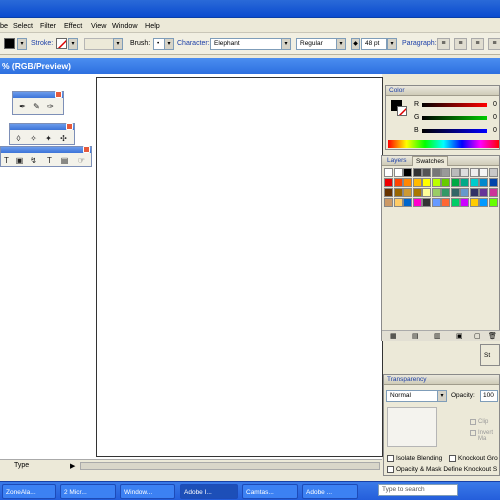 The width and height of the screenshot is (500, 500). What do you see at coordinates (4, 25) in the screenshot?
I see `menu-type: be` at bounding box center [4, 25].